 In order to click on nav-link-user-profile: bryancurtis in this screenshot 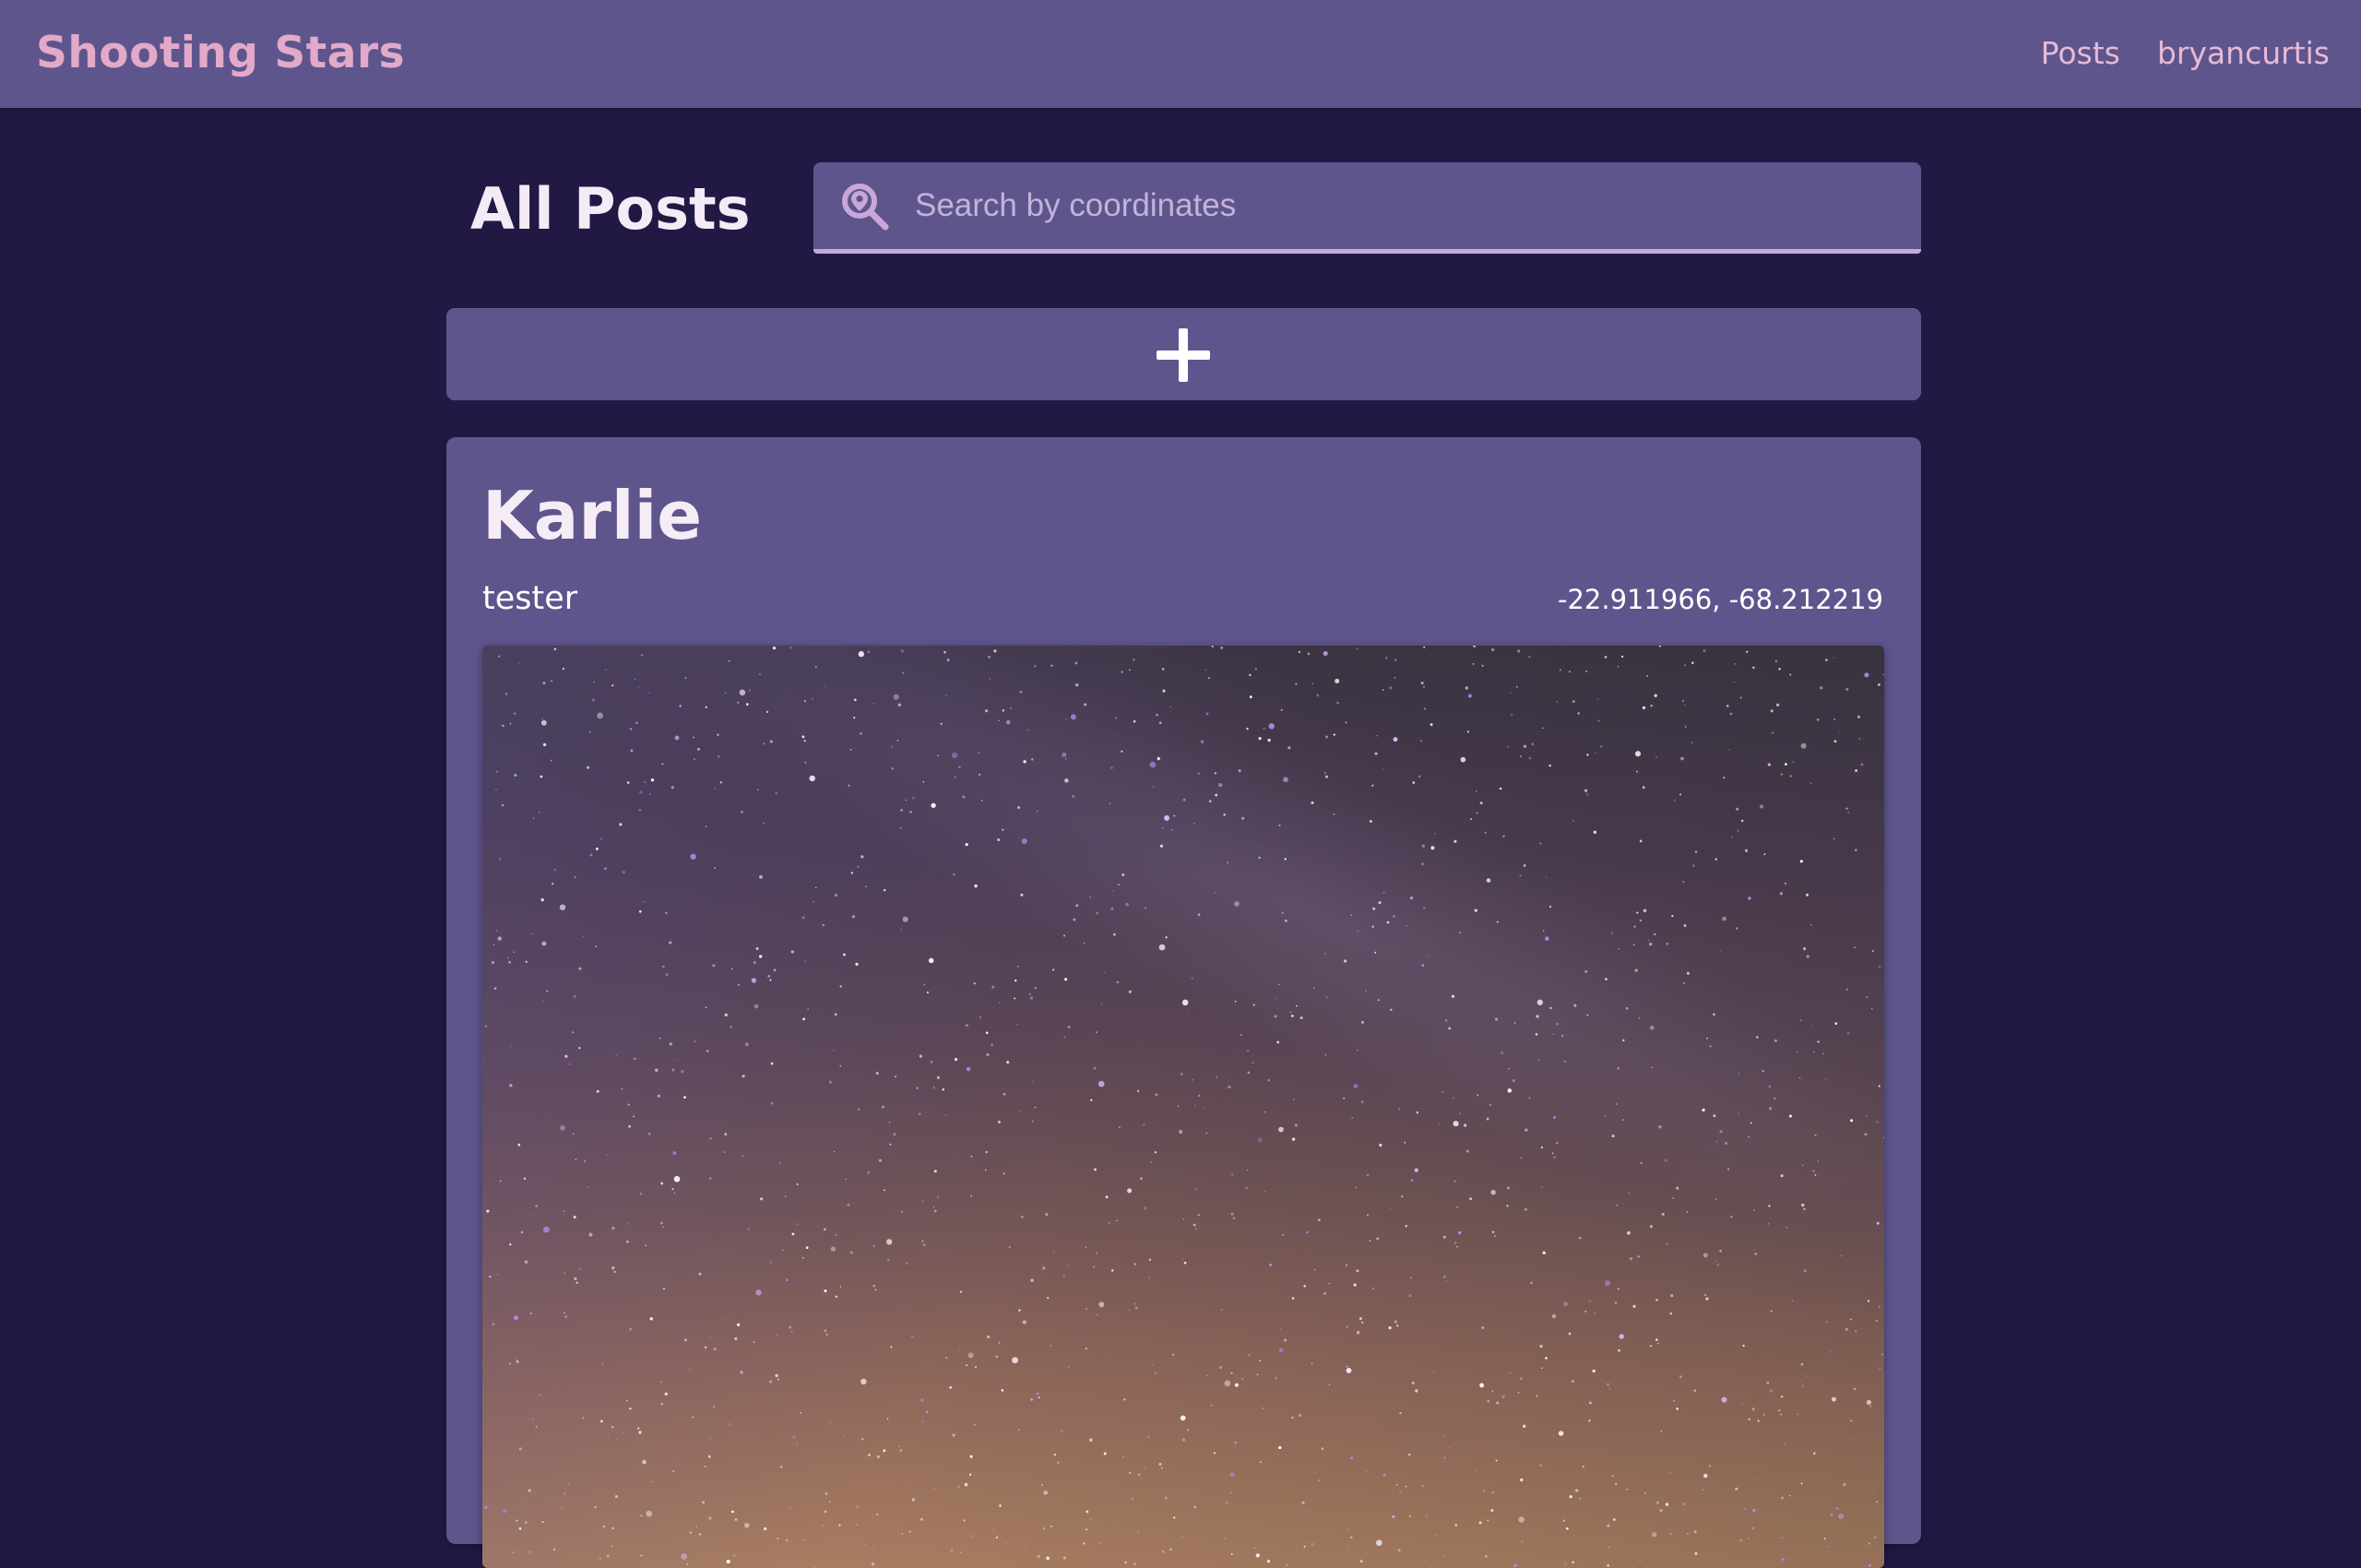, I will do `click(2243, 53)`.